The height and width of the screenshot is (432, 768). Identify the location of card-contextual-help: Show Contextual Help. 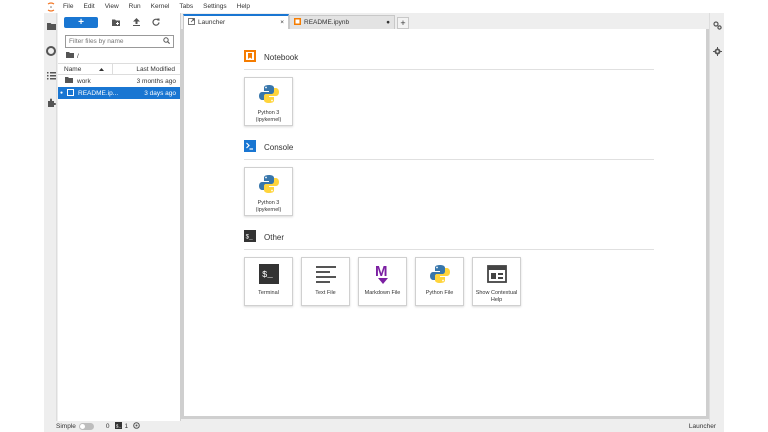
(496, 281).